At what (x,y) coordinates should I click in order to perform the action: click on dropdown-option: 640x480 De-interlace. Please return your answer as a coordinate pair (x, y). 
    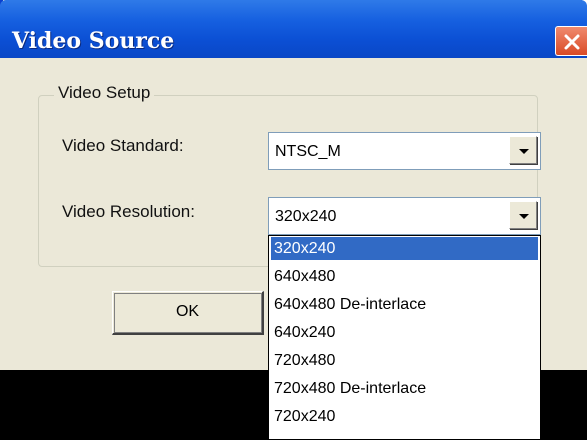
    Looking at the image, I should click on (404, 304).